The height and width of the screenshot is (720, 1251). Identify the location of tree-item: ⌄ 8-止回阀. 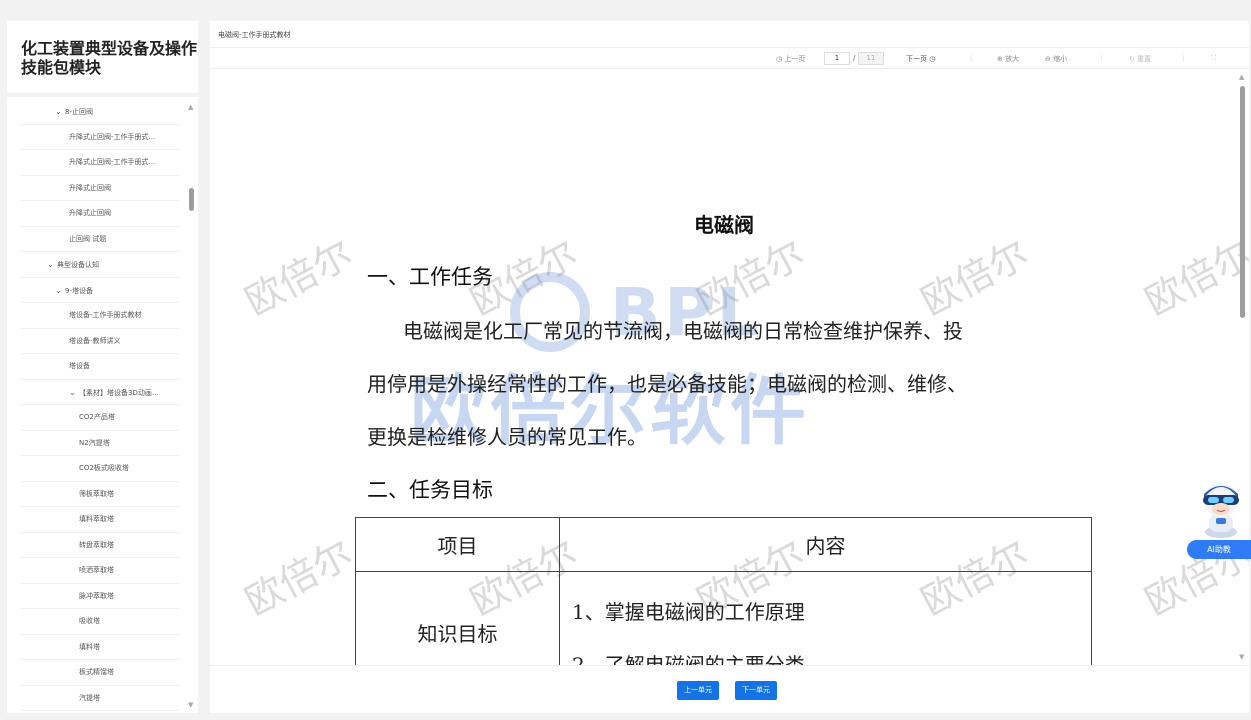
(100, 112).